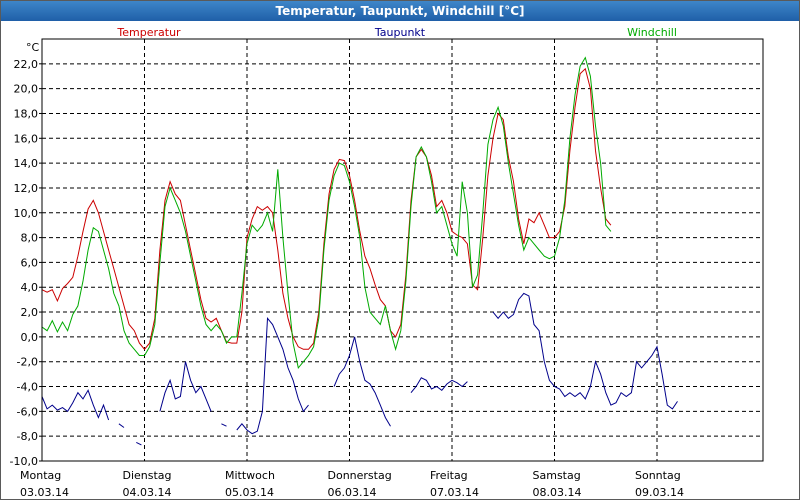  I want to click on y-tick-label: 10,0, so click(26, 213).